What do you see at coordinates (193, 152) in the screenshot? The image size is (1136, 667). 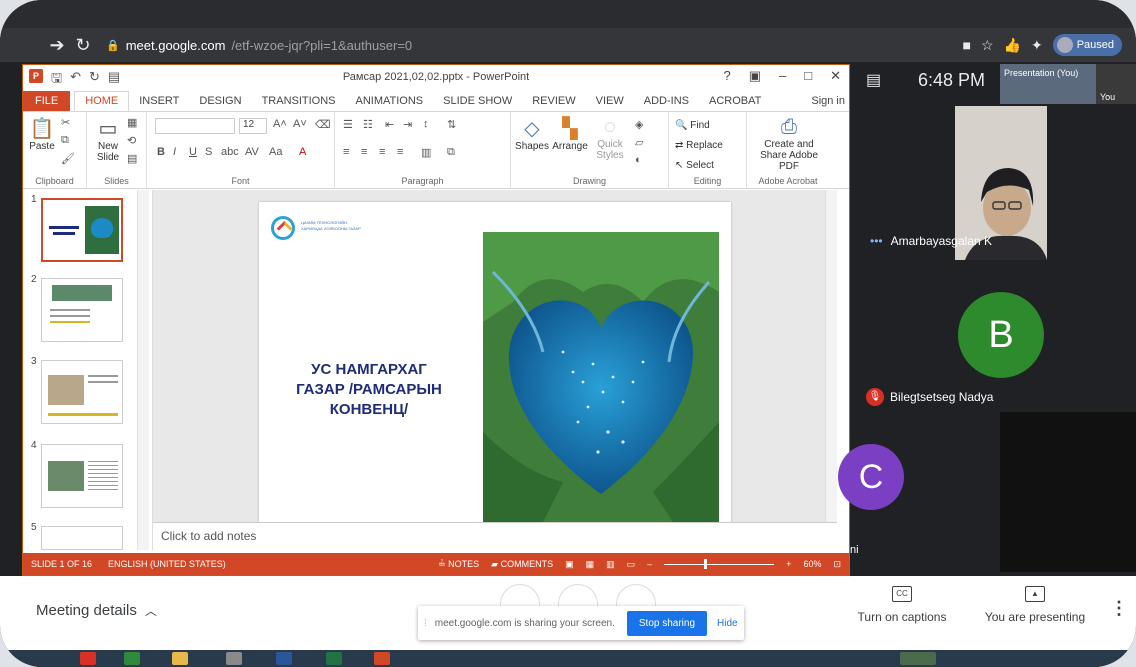 I see `underline-icon: U` at bounding box center [193, 152].